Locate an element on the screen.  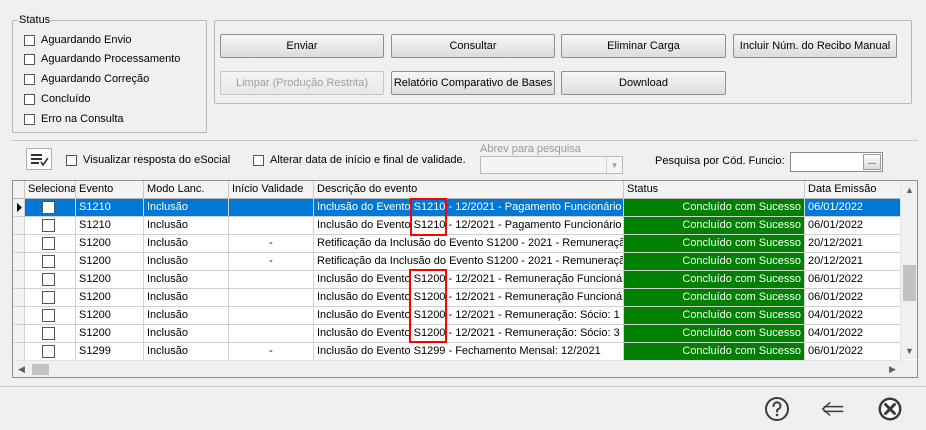
back-button is located at coordinates (833, 409).